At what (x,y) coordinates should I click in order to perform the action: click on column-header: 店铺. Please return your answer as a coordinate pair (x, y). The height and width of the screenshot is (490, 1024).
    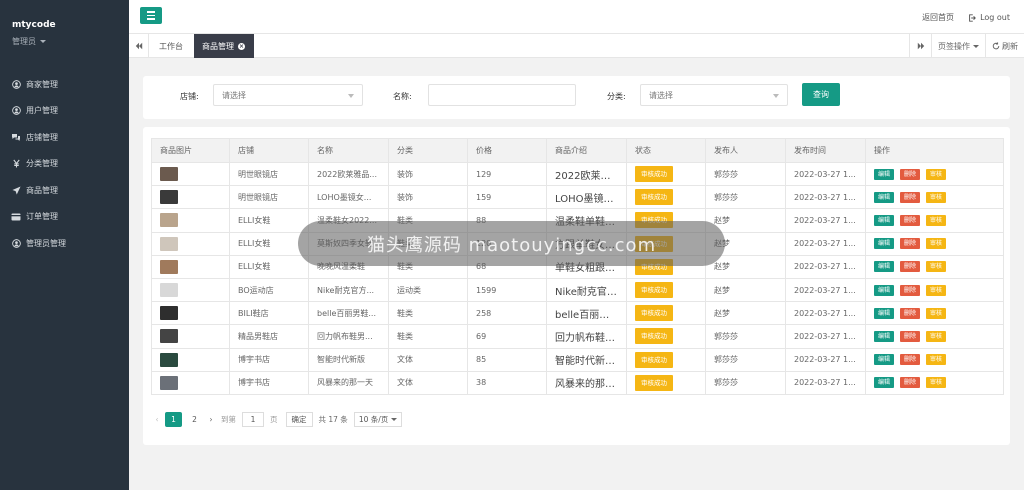
    Looking at the image, I should click on (269, 150).